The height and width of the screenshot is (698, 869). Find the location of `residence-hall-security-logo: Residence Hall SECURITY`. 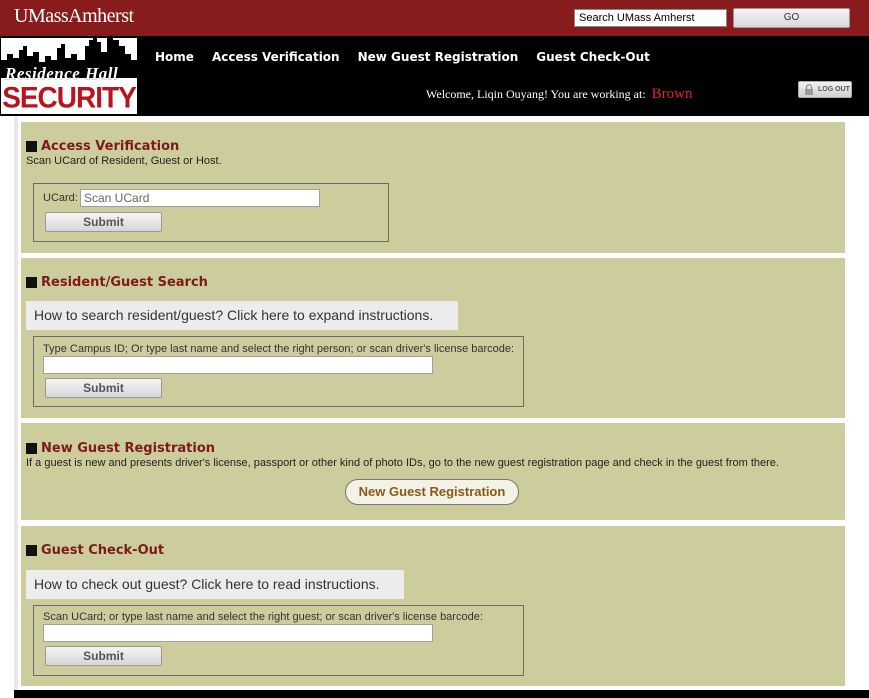

residence-hall-security-logo: Residence Hall SECURITY is located at coordinates (69, 76).